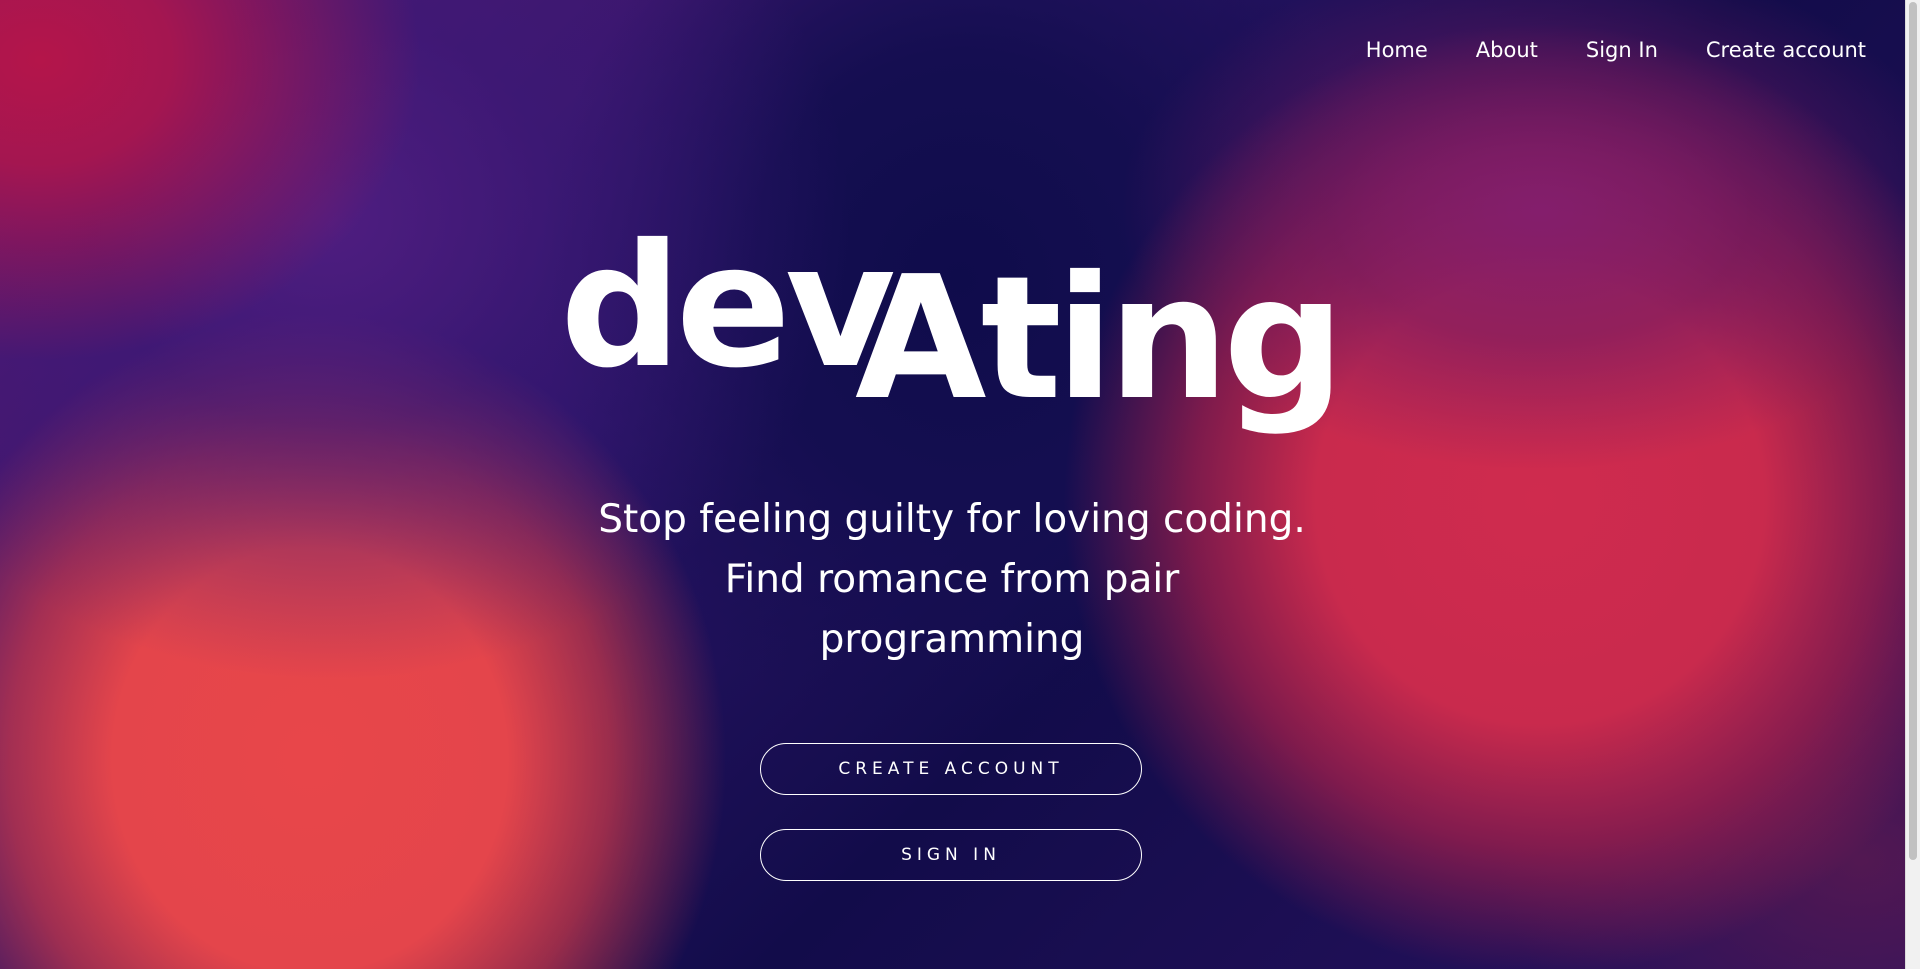 The height and width of the screenshot is (969, 1920). Describe the element at coordinates (952, 639) in the screenshot. I see `tagline-line-3: programming` at that location.